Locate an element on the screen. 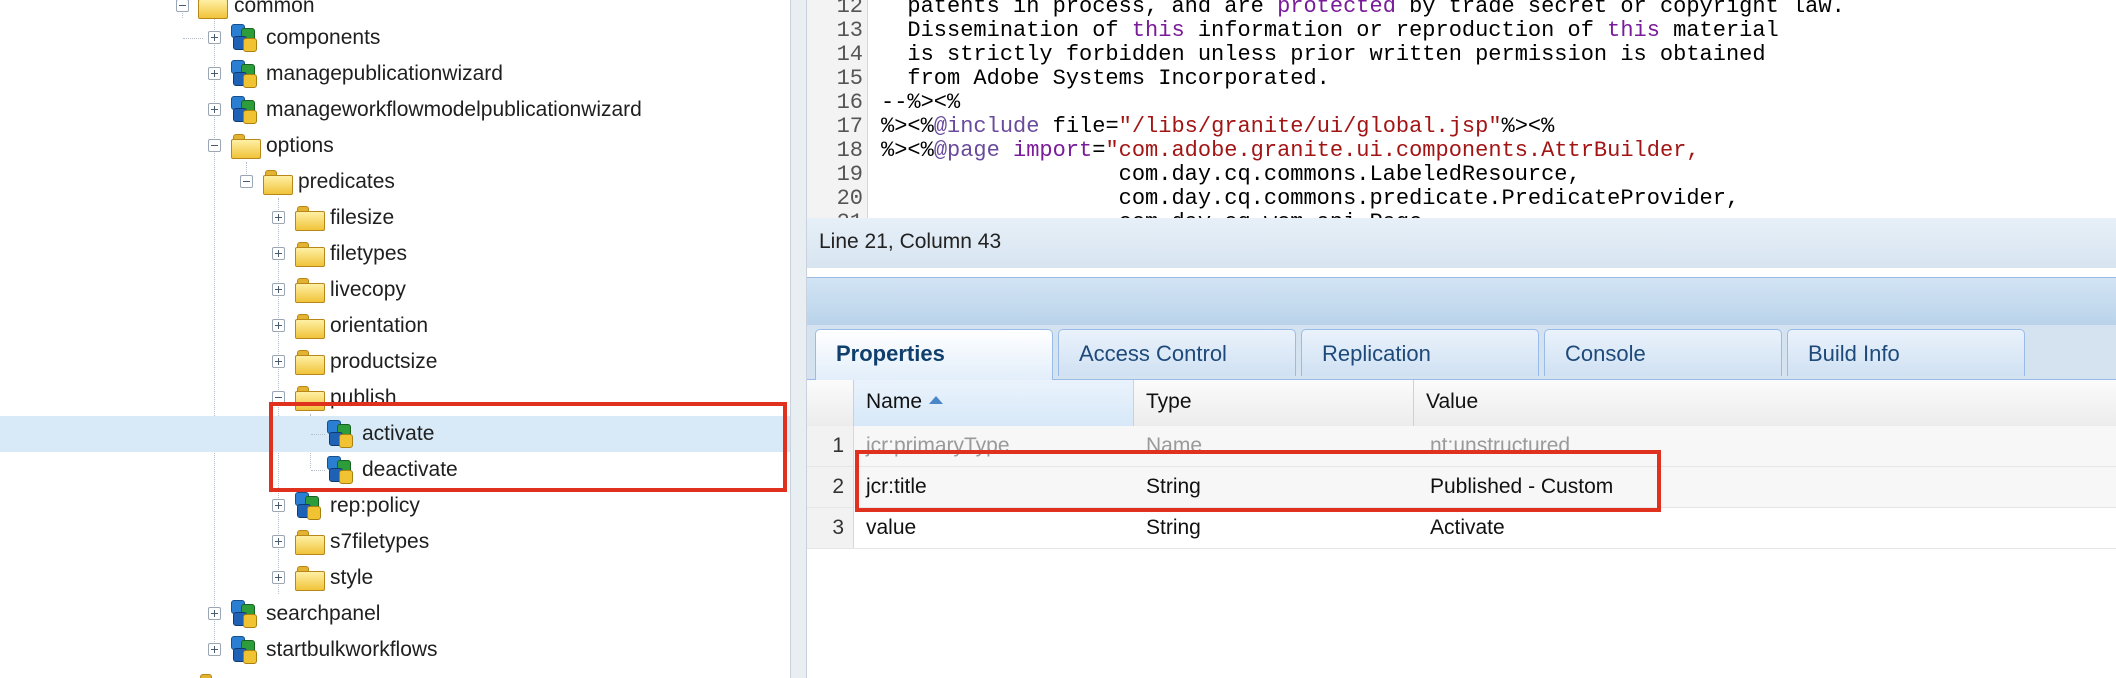 The width and height of the screenshot is (2116, 678). code-line: 16 --%><% is located at coordinates (1461, 103).